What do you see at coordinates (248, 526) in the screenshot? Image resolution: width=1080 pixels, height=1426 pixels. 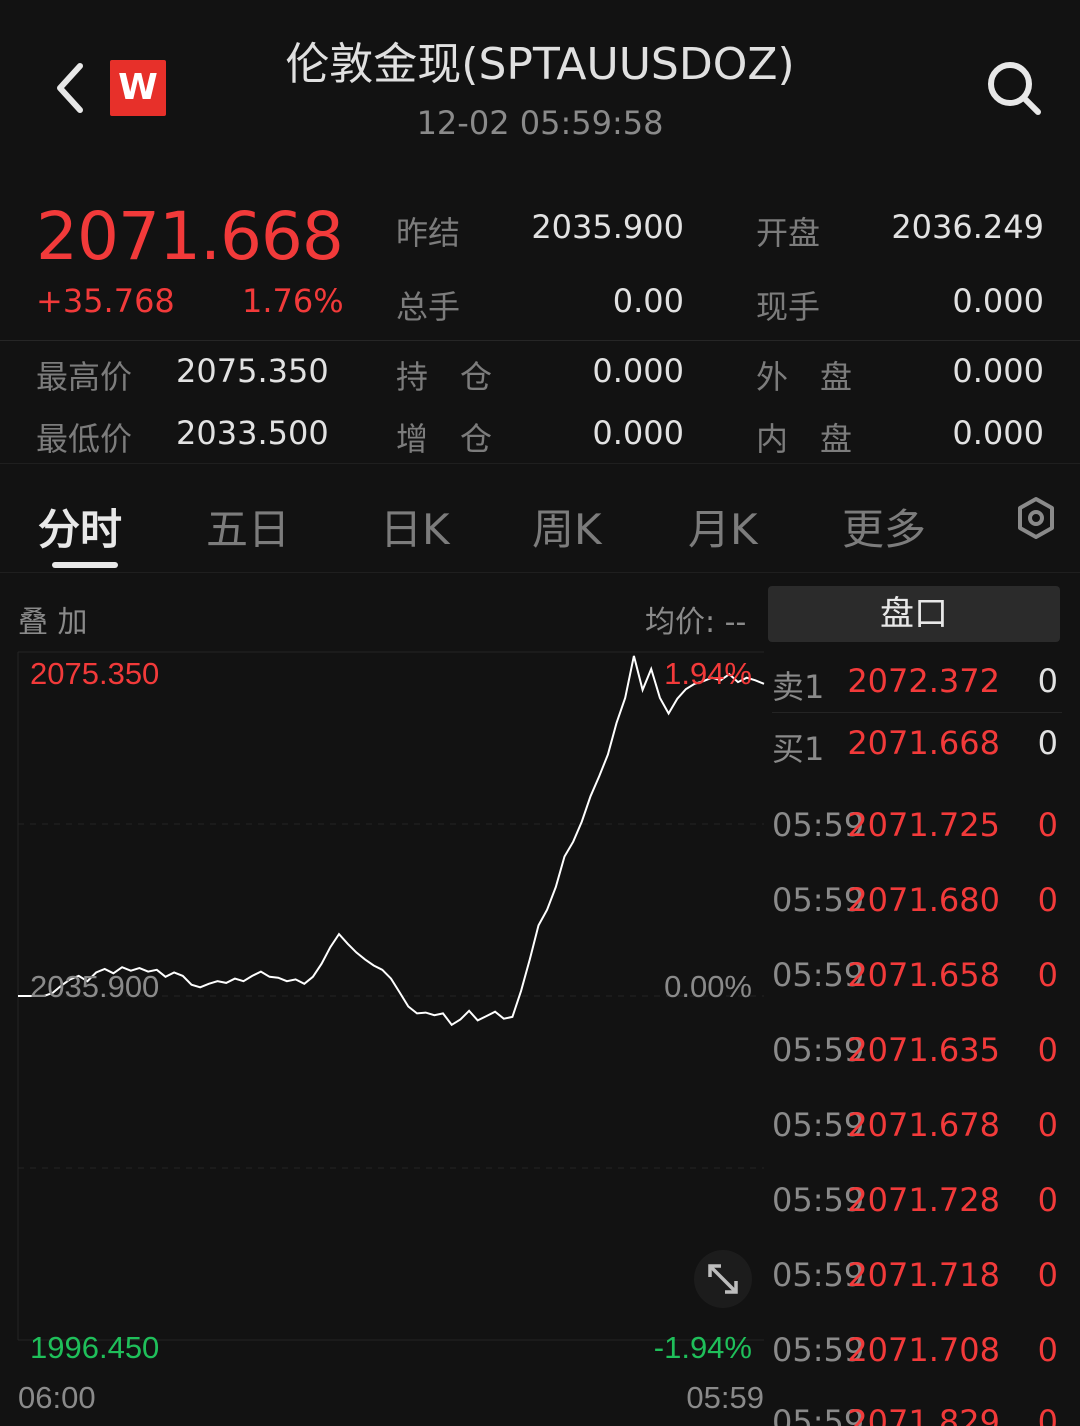 I see `tab-five-day: 五日` at bounding box center [248, 526].